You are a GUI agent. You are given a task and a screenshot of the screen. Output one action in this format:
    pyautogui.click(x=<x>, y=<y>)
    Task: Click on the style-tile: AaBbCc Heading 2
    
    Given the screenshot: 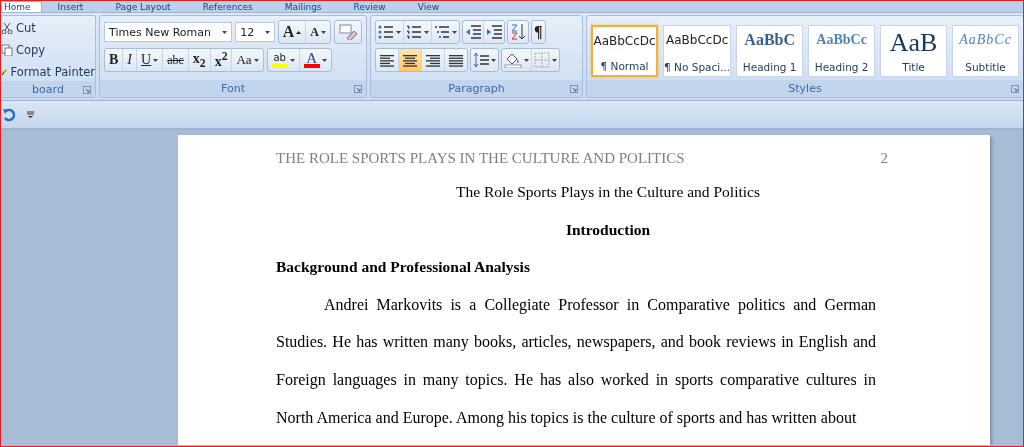 What is the action you would take?
    pyautogui.click(x=842, y=51)
    